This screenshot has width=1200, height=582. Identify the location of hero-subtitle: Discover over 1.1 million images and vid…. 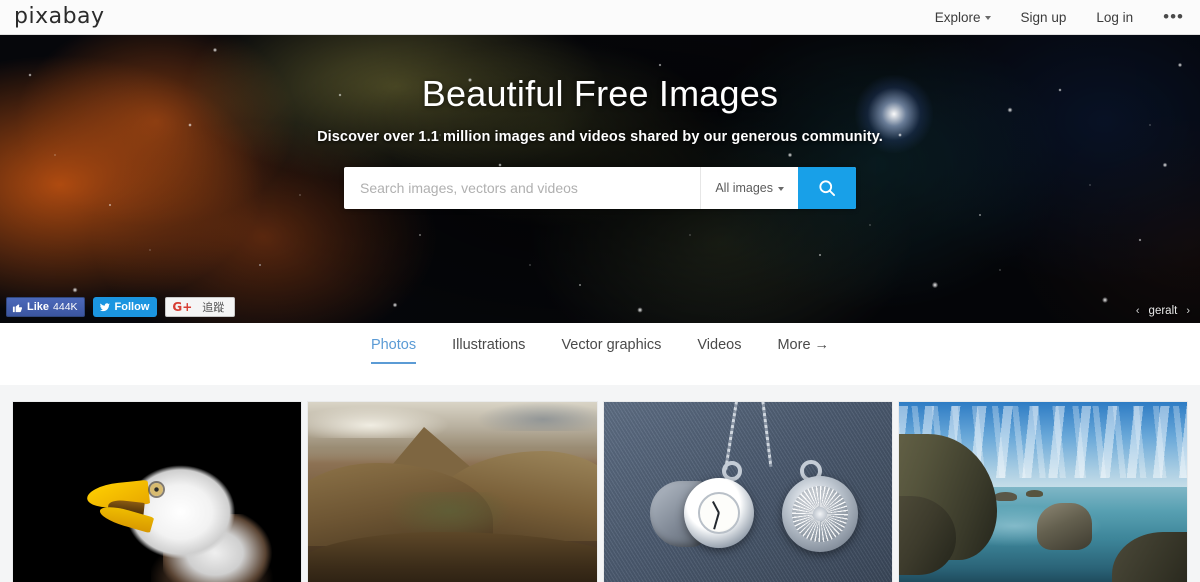
(600, 137).